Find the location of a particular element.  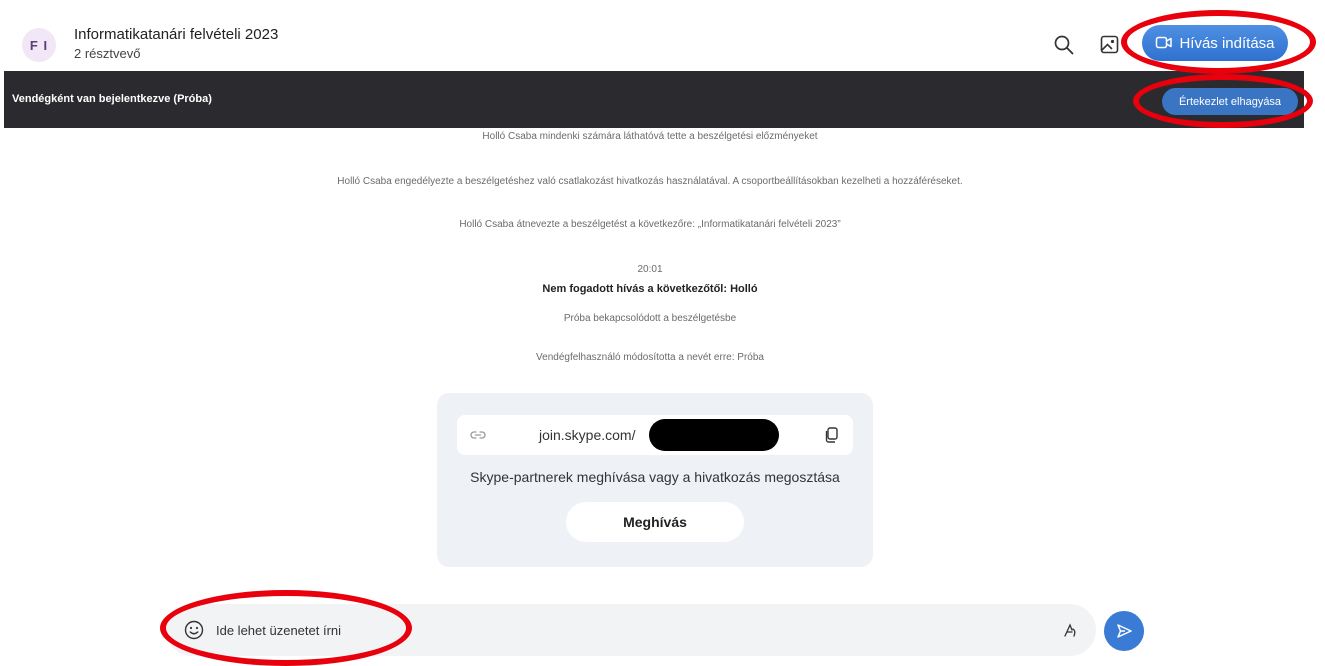

invite-link-row: join.skype.com/ is located at coordinates (655, 435).